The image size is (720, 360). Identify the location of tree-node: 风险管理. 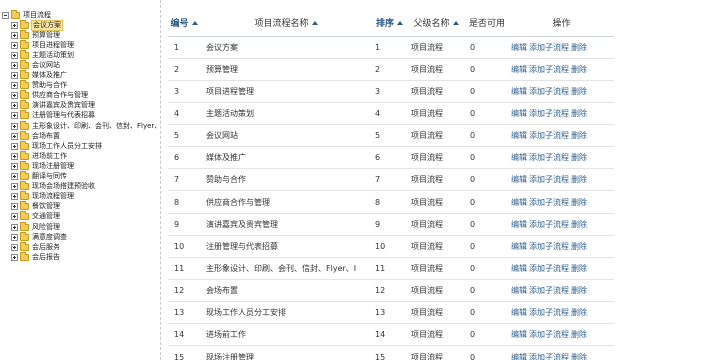
(81, 226).